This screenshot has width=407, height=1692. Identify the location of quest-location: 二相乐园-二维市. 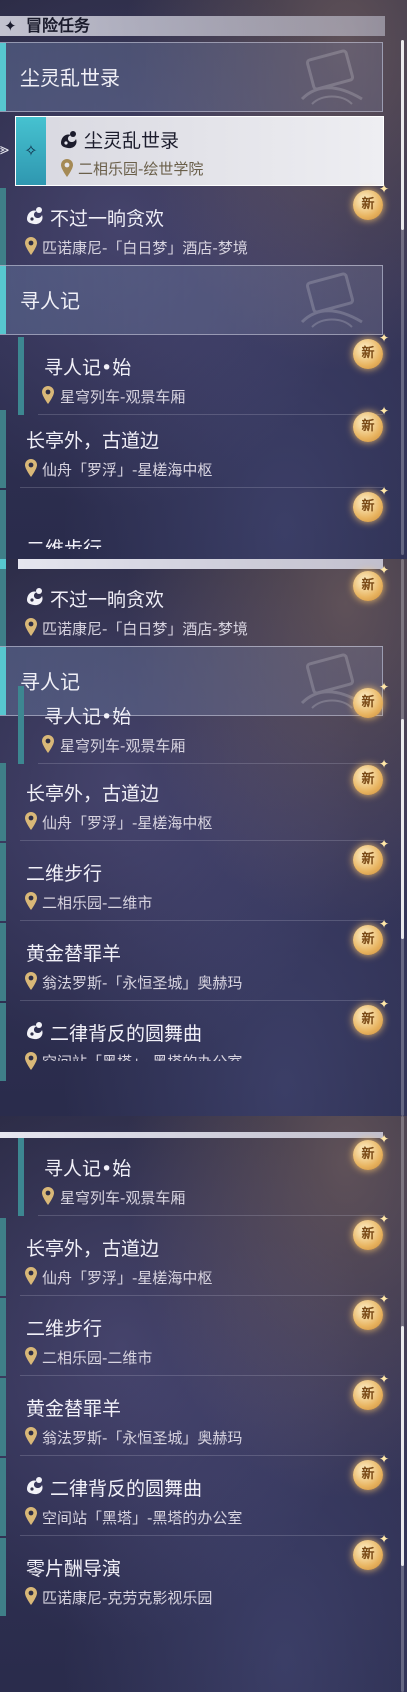
(97, 1358).